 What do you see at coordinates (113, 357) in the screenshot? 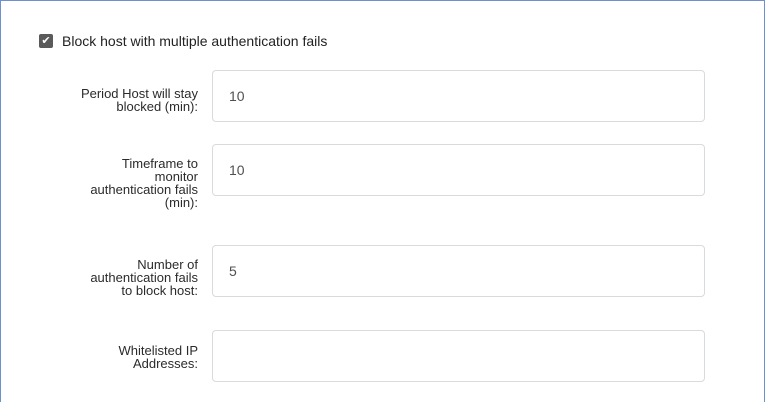
I see `whitelist-label: Whitelisted IP Addresses:` at bounding box center [113, 357].